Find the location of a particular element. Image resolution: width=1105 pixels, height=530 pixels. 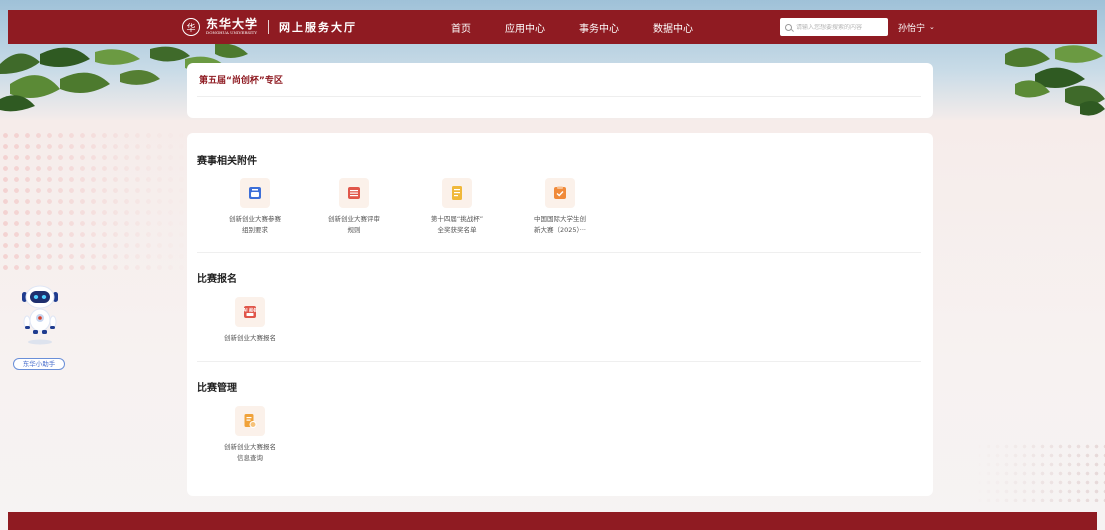

search-box is located at coordinates (834, 27).